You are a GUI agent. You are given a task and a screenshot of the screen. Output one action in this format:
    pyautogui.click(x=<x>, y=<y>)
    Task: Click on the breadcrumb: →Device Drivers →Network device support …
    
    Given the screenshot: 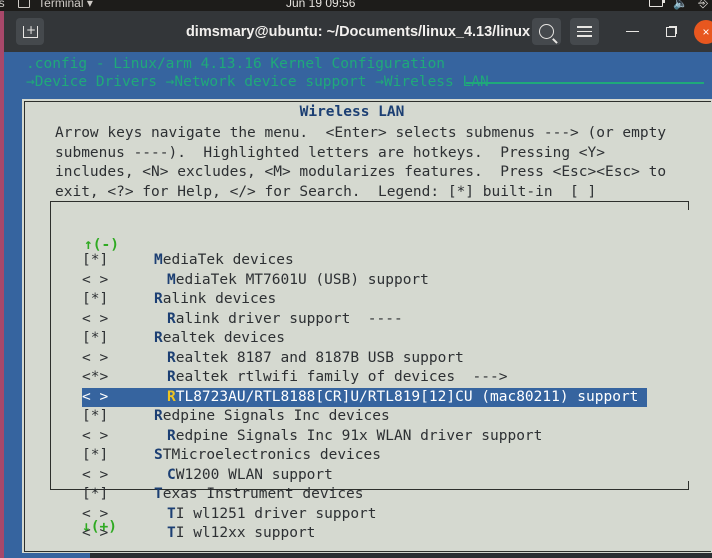 What is the action you would take?
    pyautogui.click(x=257, y=82)
    